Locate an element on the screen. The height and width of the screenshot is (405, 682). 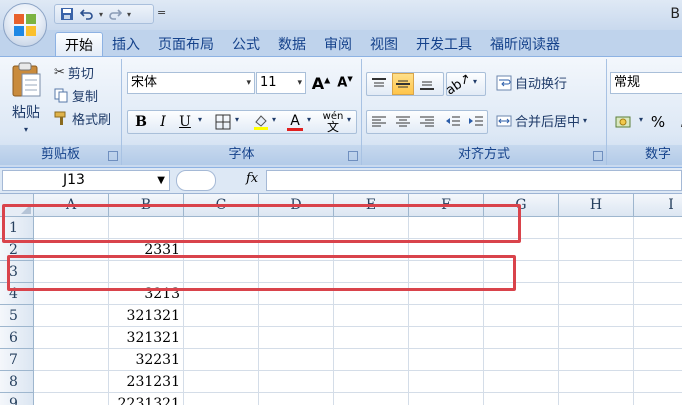
increase-indent-button is located at coordinates (476, 122).